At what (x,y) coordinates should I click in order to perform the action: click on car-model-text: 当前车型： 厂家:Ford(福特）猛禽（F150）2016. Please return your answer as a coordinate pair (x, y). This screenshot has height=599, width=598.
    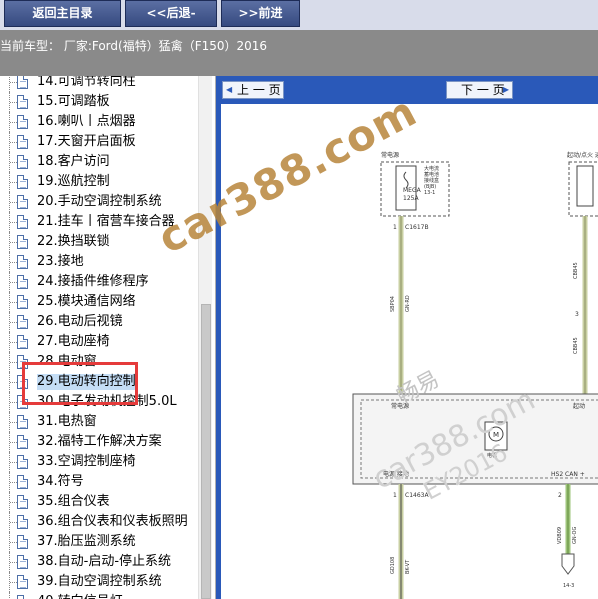
    Looking at the image, I should click on (134, 46).